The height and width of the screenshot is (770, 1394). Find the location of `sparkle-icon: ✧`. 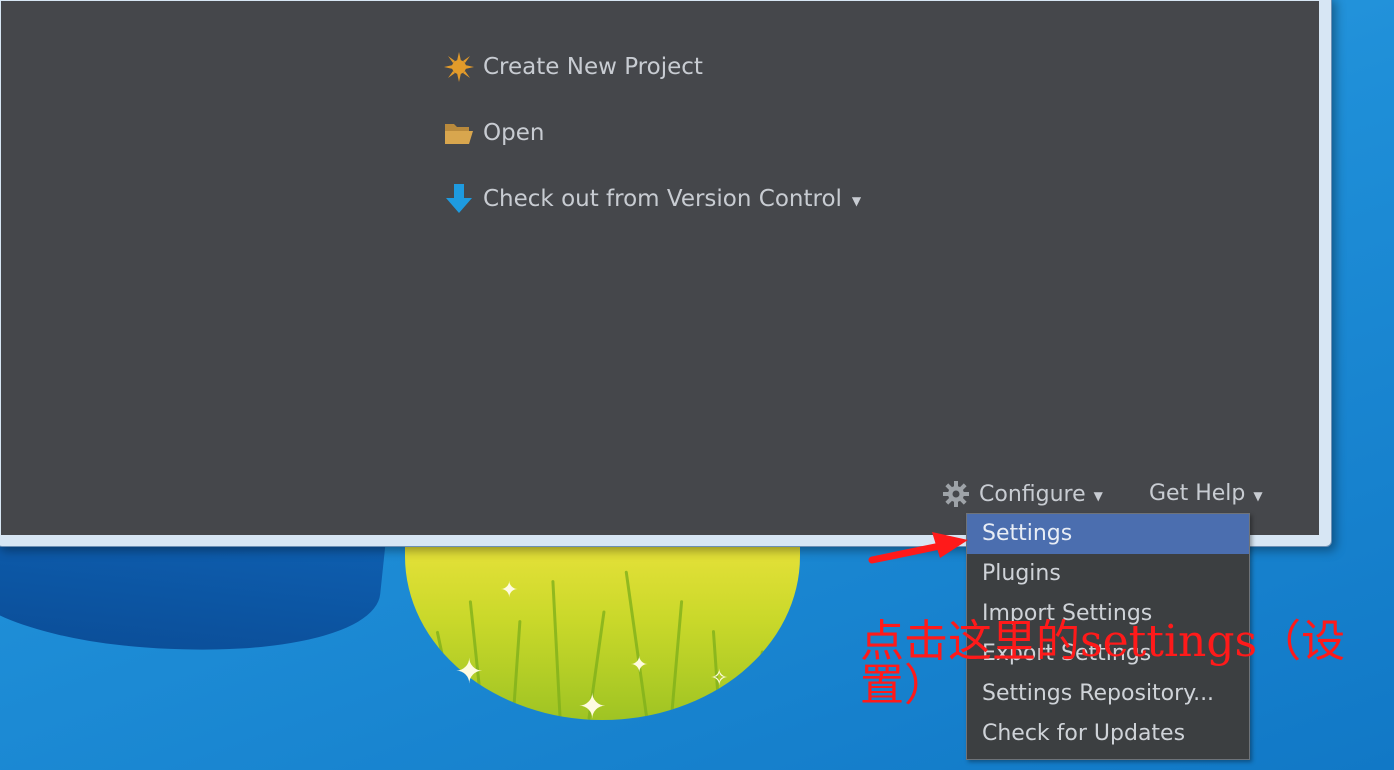

sparkle-icon: ✧ is located at coordinates (719, 678).